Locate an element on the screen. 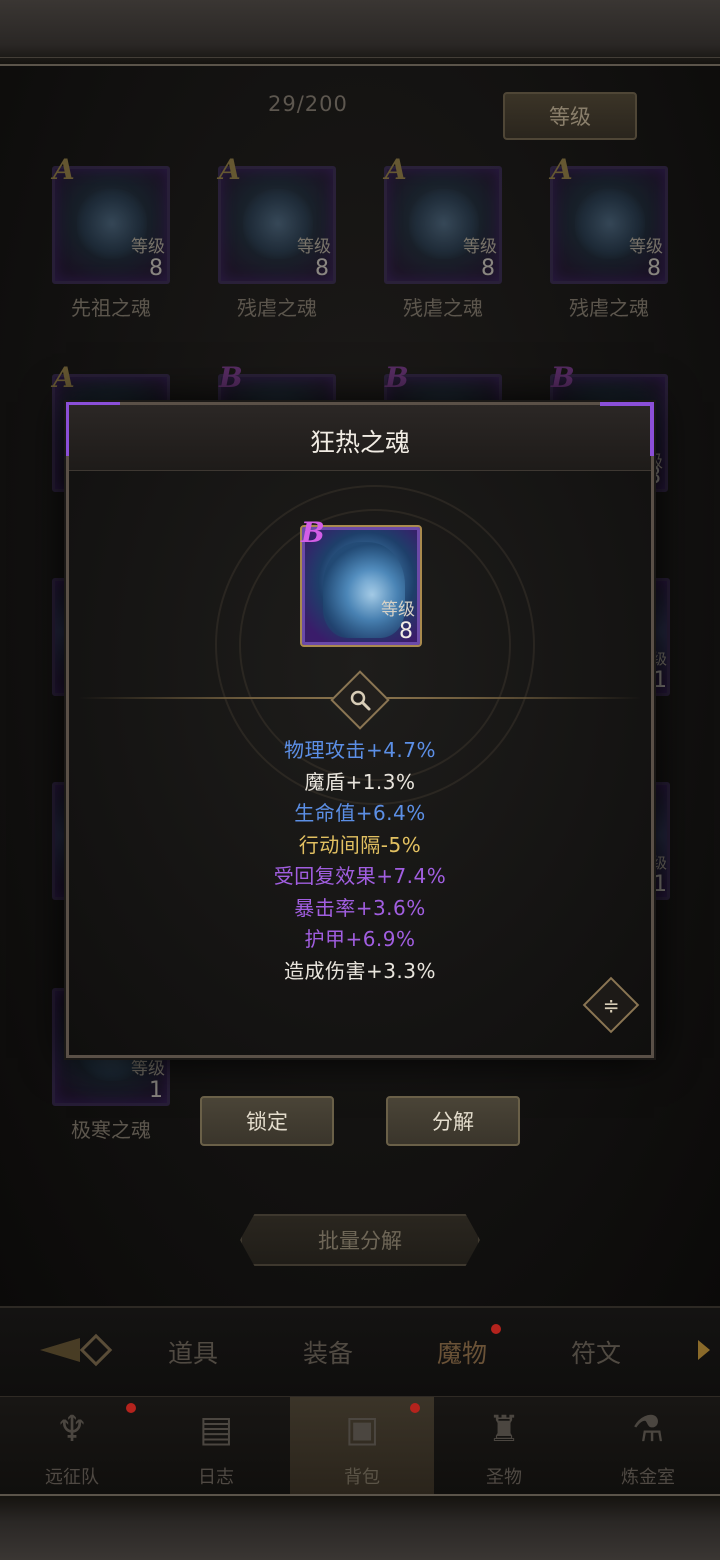 This screenshot has width=720, height=1560. nav-label: 背包 is located at coordinates (362, 1477).